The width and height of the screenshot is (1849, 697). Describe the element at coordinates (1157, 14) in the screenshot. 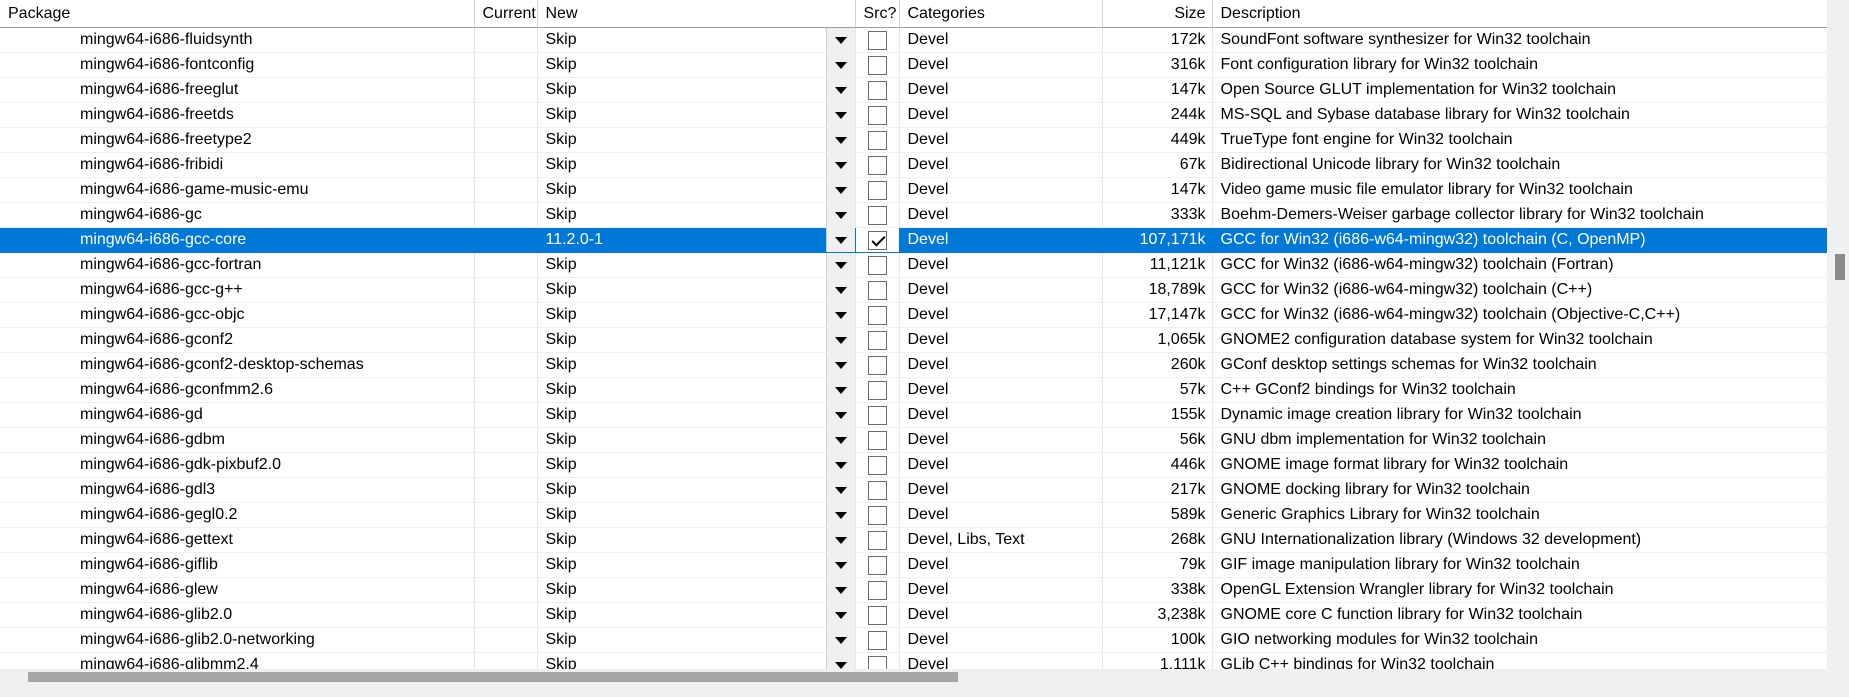

I see `column-header-size: Size` at that location.